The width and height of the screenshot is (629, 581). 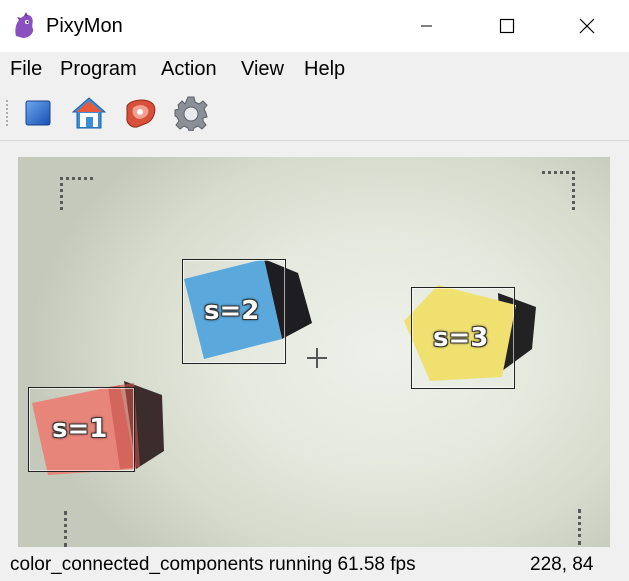 I want to click on home-icon, so click(x=89, y=113).